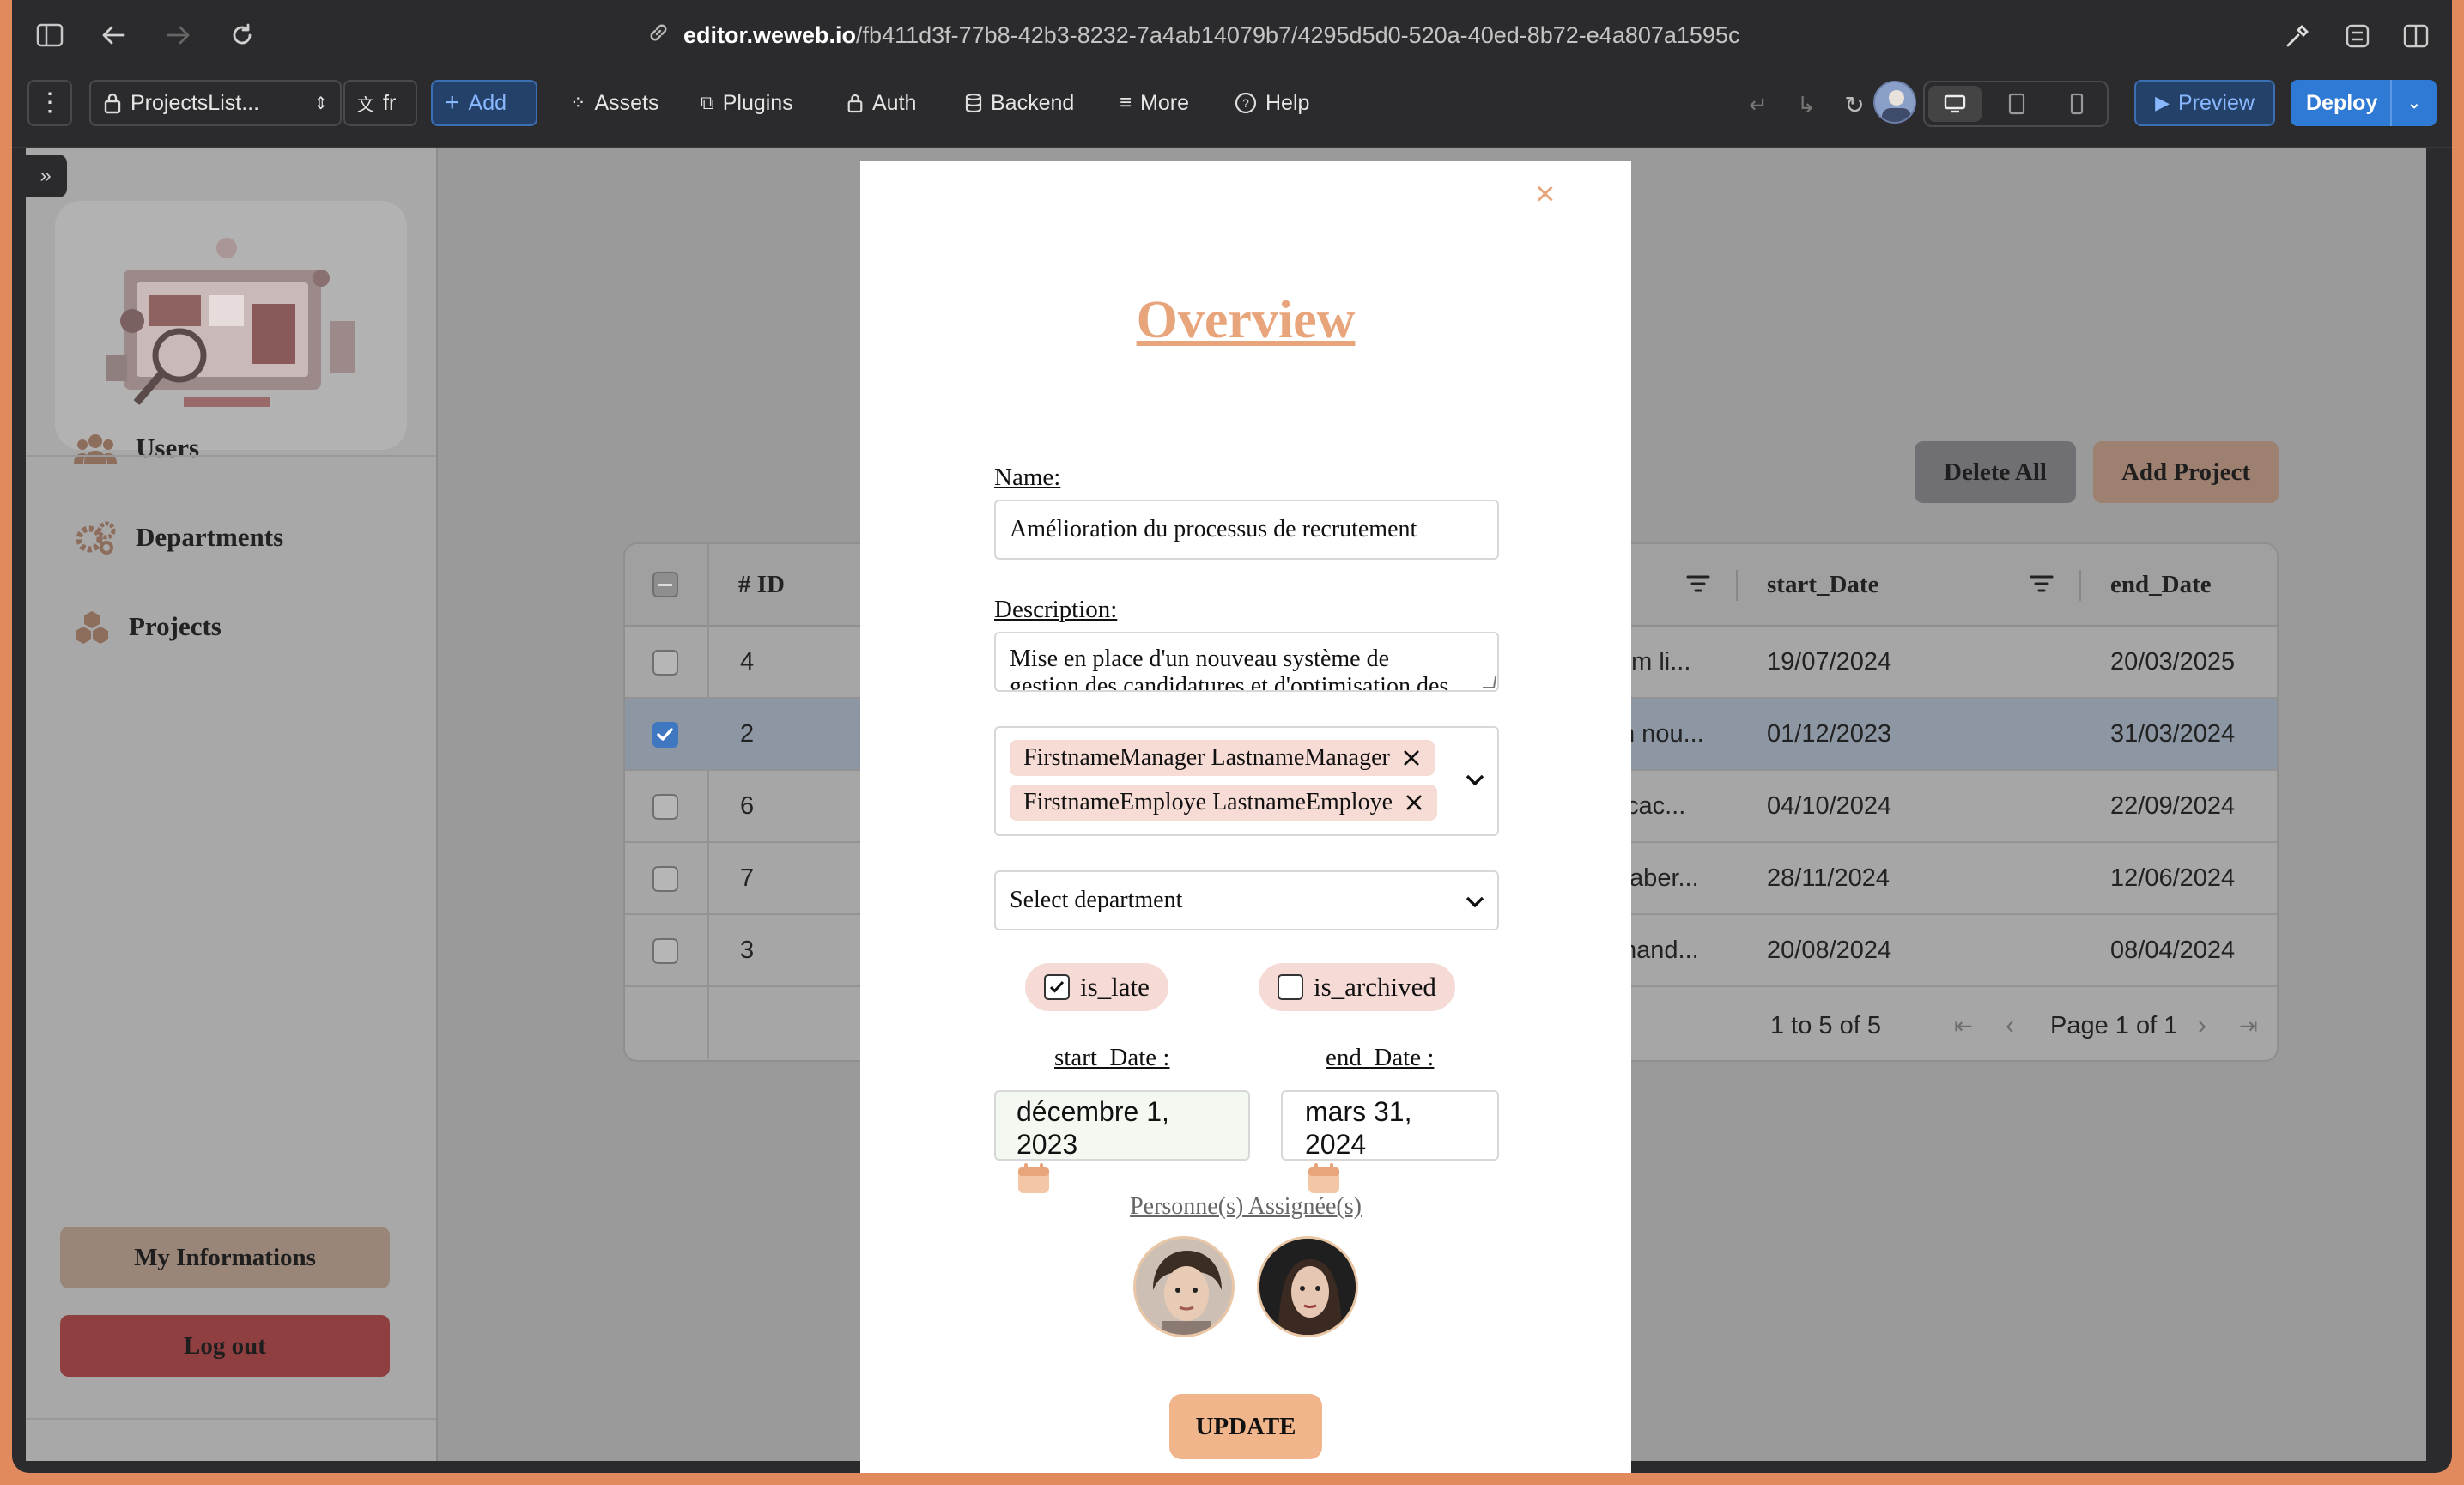 The height and width of the screenshot is (1485, 2464). I want to click on assignee-chip: FirstnameManager LastnameManager, so click(1222, 758).